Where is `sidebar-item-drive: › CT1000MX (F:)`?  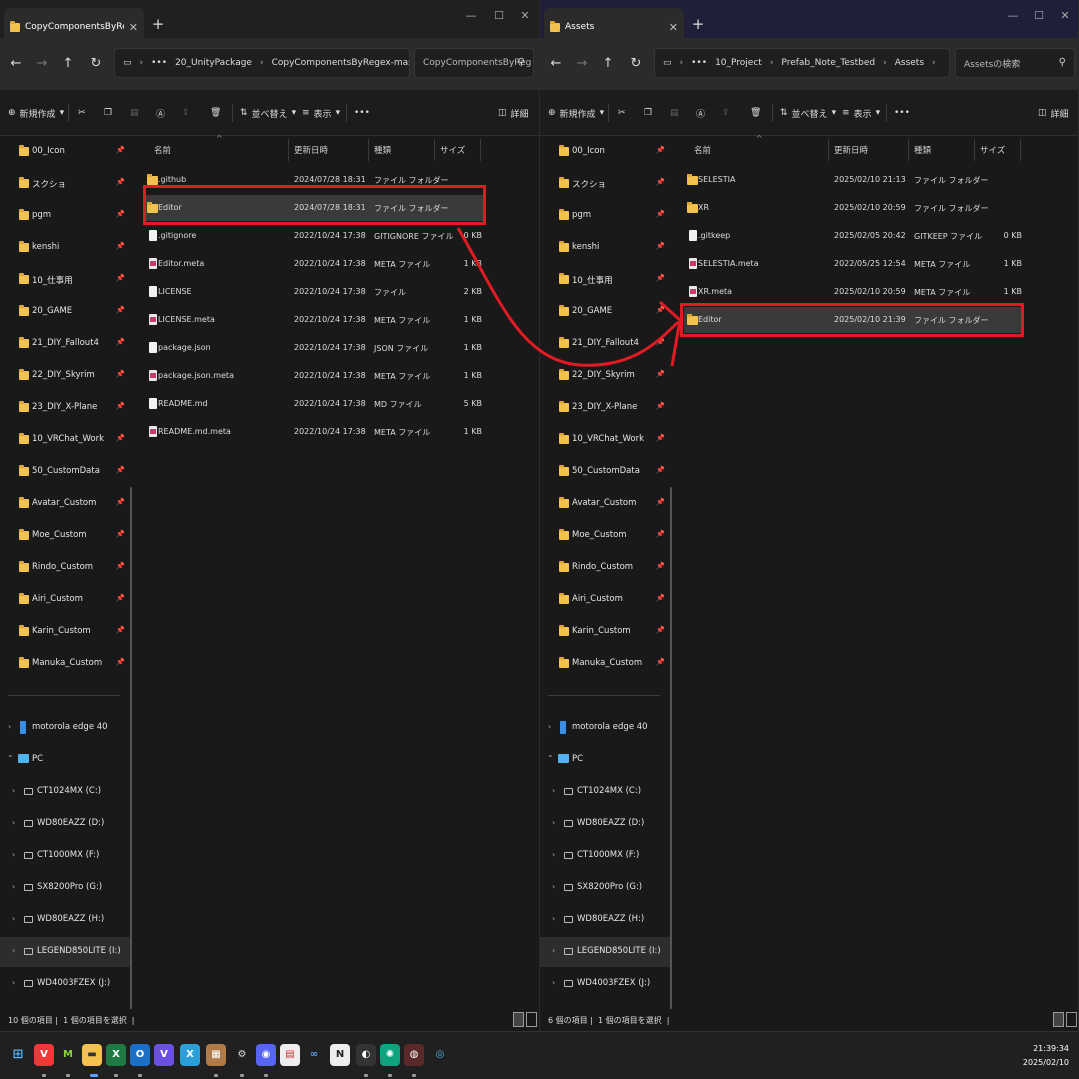 sidebar-item-drive: › CT1000MX (F:) is located at coordinates (605, 856).